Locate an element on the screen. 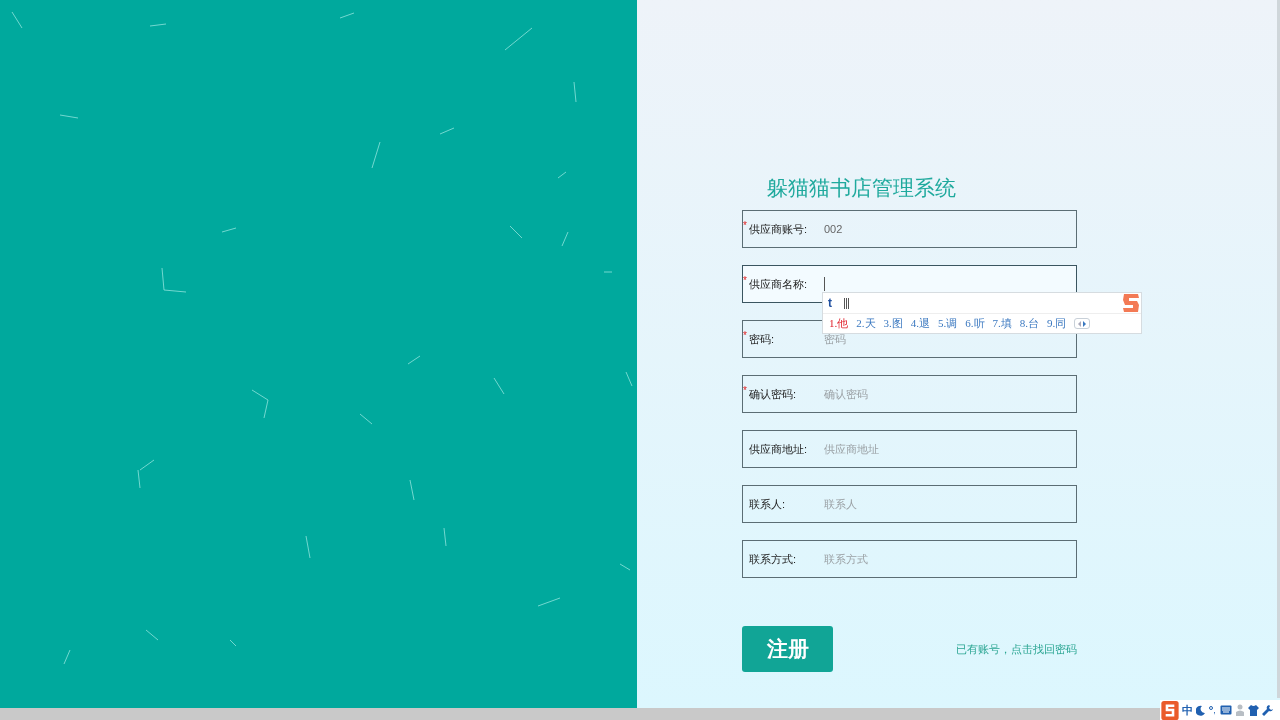 The height and width of the screenshot is (720, 1280). field-label: 联系人: is located at coordinates (768, 504).